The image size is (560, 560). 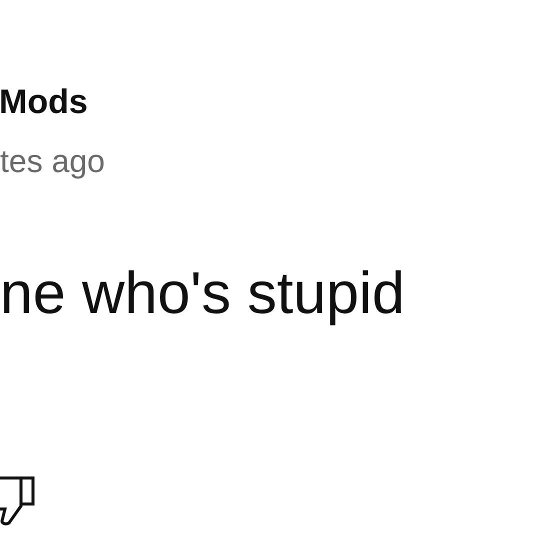 I want to click on post-text: ne who's stupid, so click(x=202, y=293).